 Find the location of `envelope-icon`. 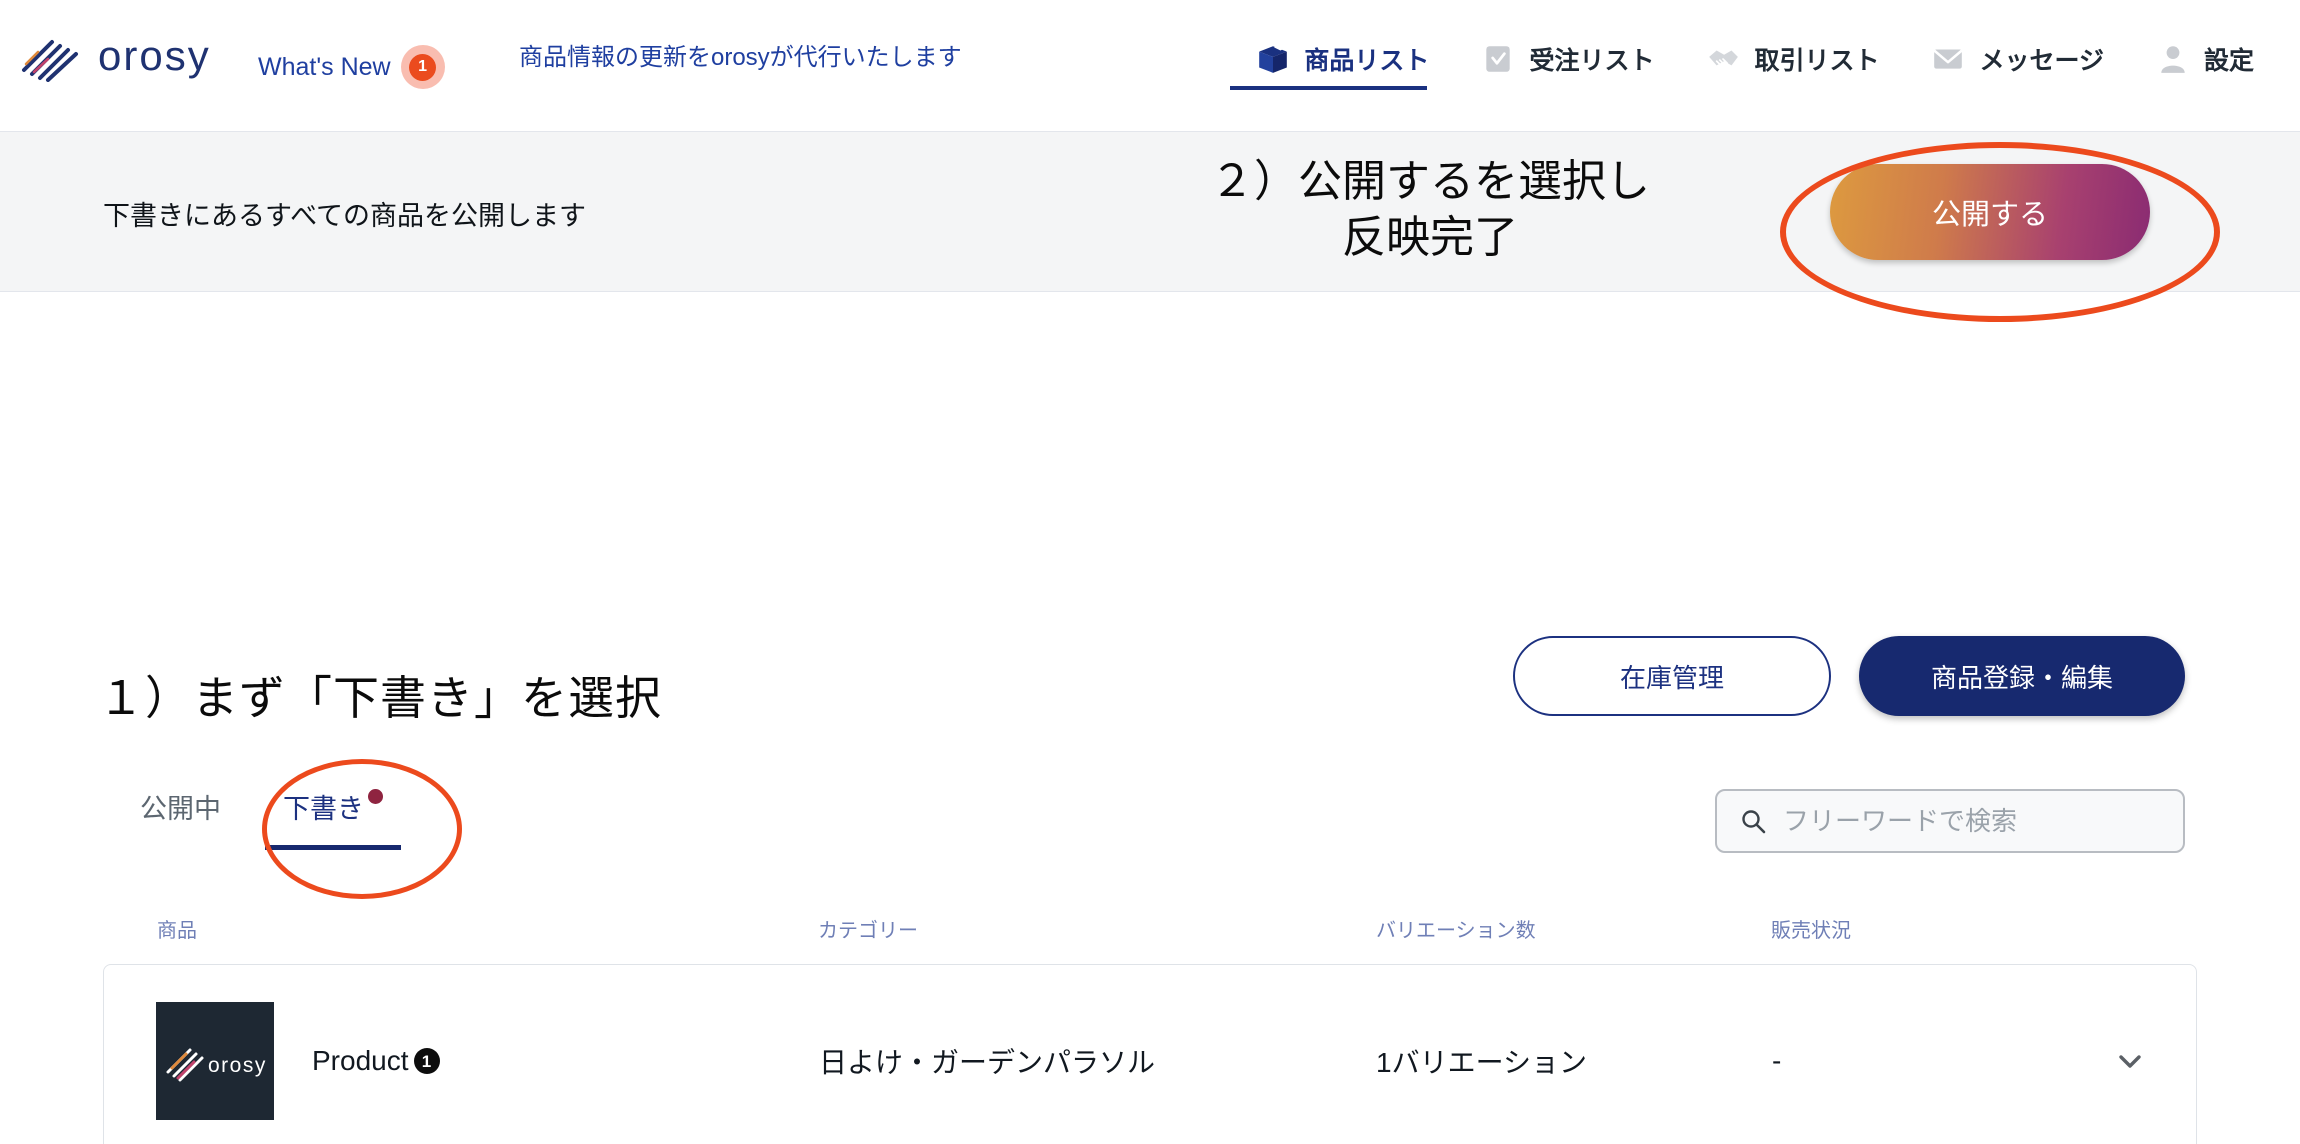

envelope-icon is located at coordinates (1948, 59).